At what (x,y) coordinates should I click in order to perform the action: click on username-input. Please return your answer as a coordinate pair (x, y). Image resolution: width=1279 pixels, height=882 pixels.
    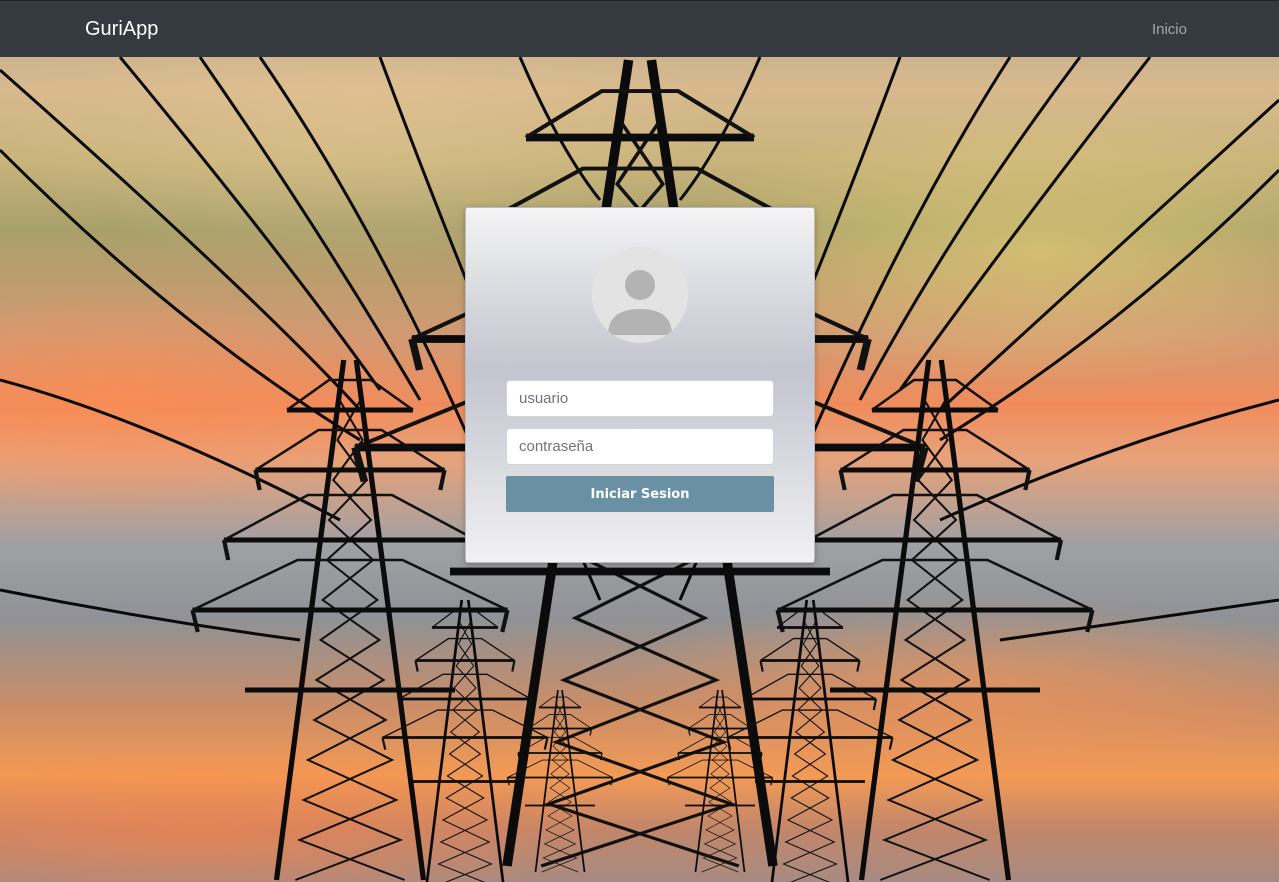
    Looking at the image, I should click on (640, 398).